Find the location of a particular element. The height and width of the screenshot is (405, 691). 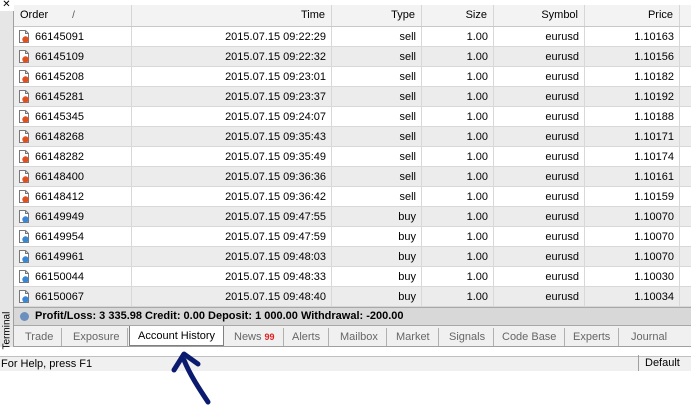

tab-market: Market is located at coordinates (417, 337).